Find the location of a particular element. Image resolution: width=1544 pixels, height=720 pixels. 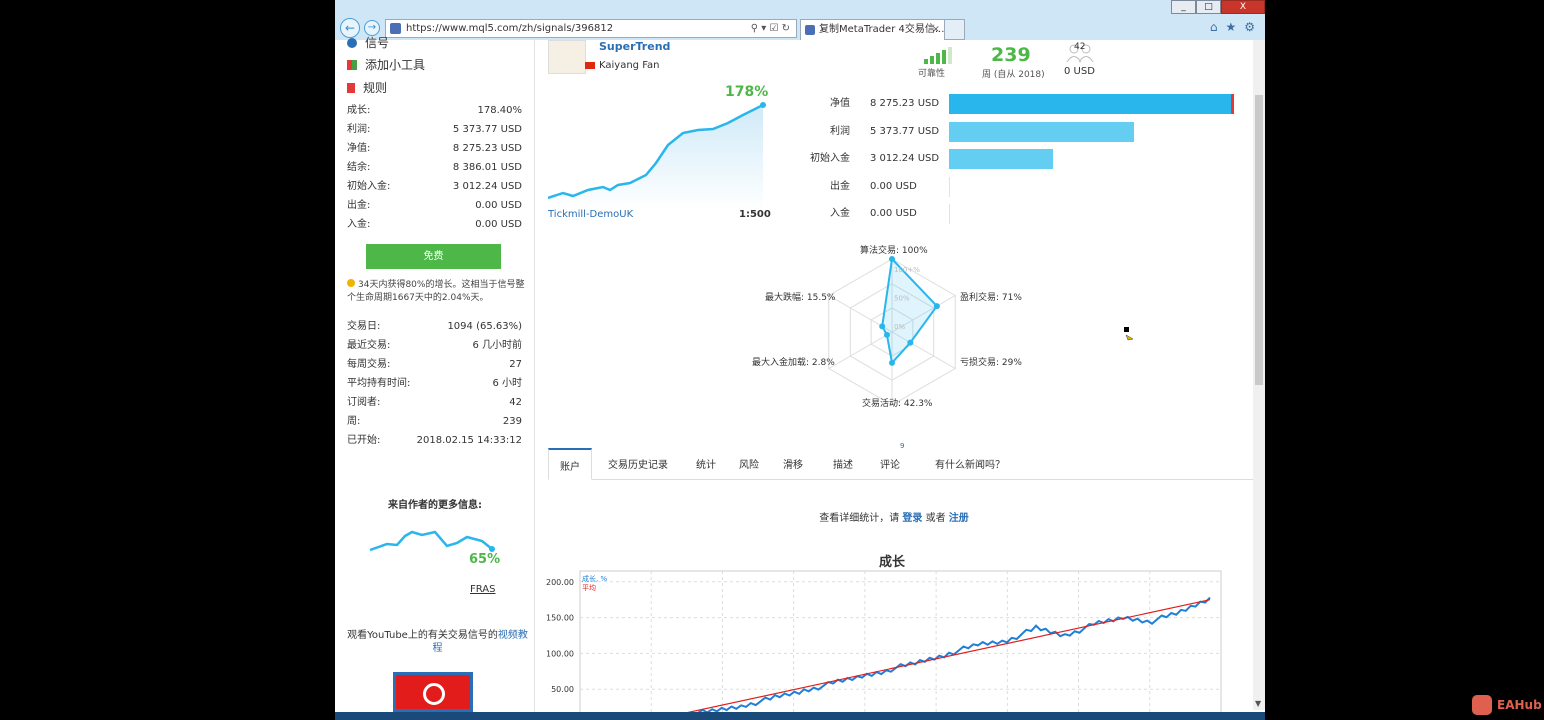

register-link: 注册 is located at coordinates (959, 518).